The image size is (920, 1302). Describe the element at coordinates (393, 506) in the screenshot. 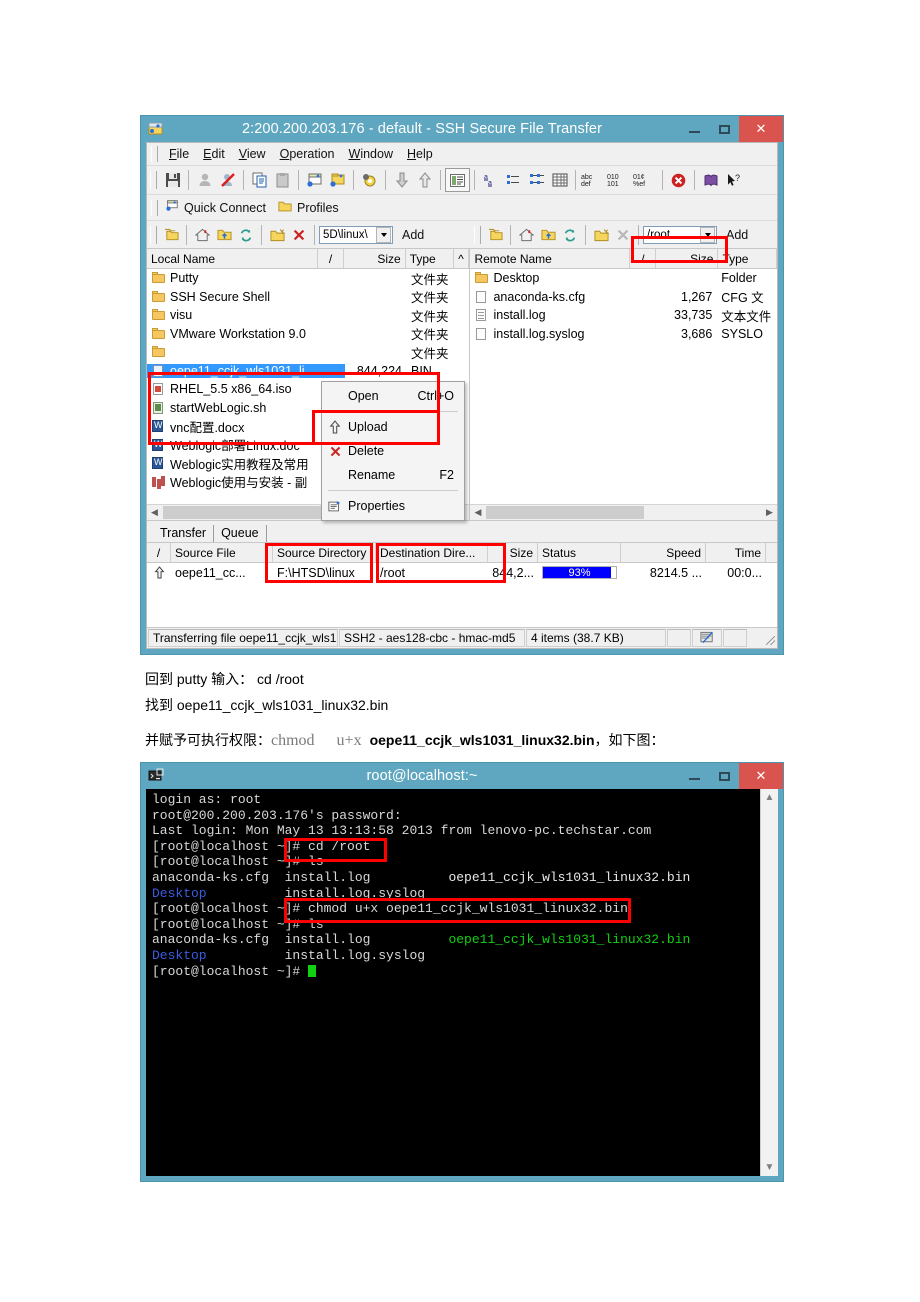

I see `context-menu-properties: Properties` at that location.